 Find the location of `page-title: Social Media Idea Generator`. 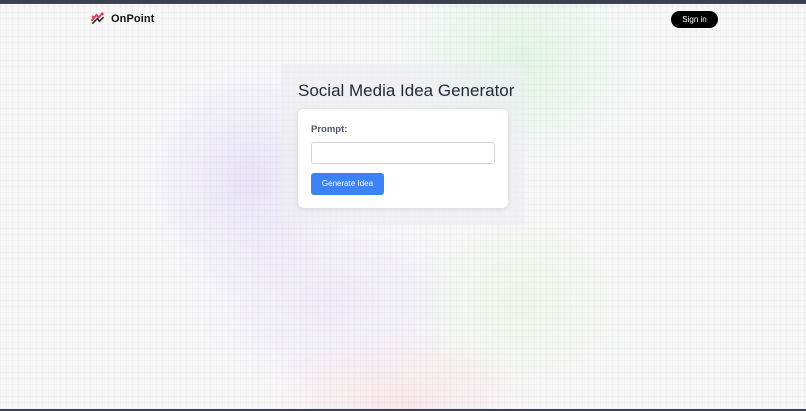

page-title: Social Media Idea Generator is located at coordinates (406, 90).